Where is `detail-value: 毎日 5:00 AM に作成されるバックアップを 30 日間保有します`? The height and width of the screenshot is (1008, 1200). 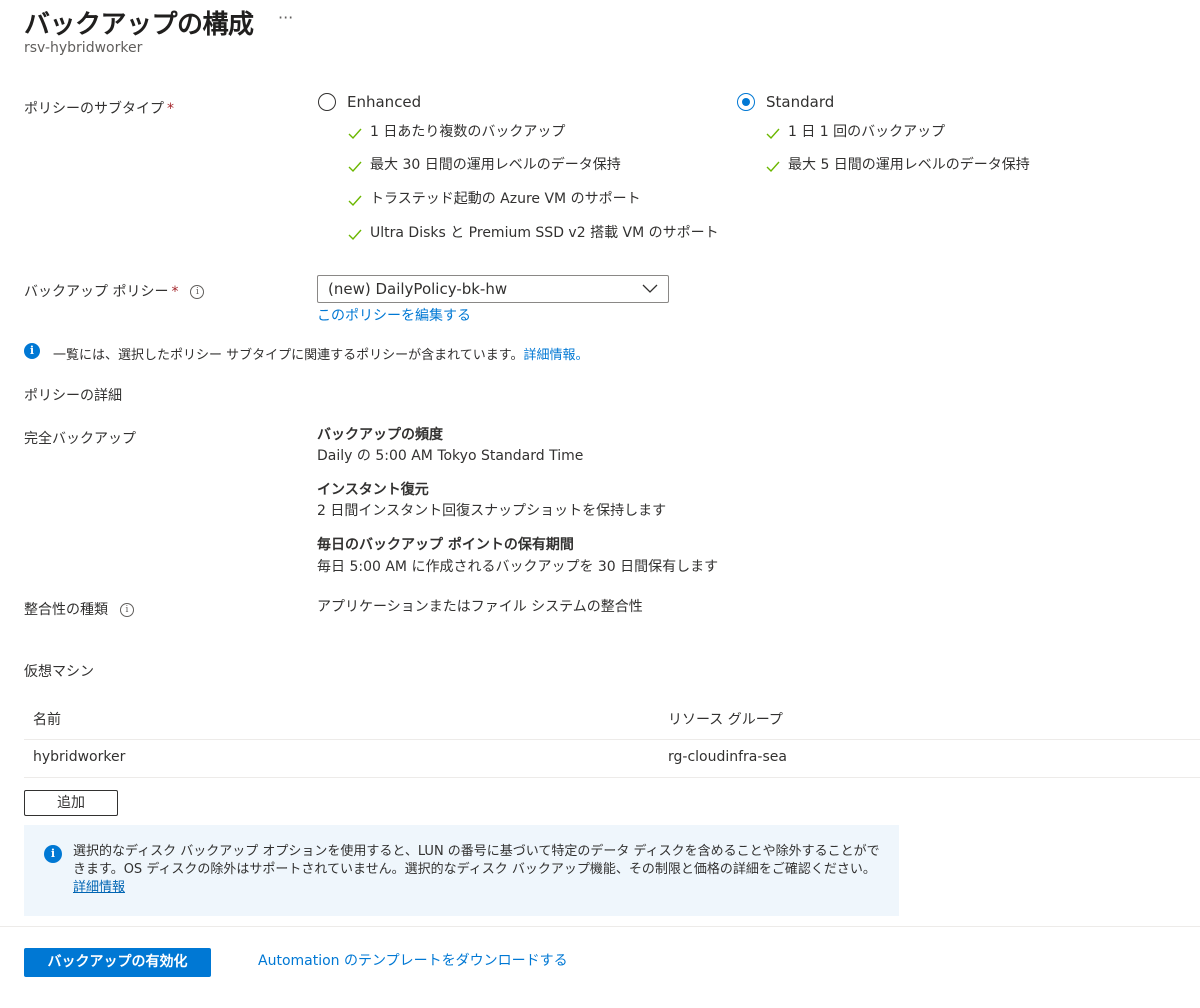 detail-value: 毎日 5:00 AM に作成されるバックアップを 30 日間保有します is located at coordinates (518, 567).